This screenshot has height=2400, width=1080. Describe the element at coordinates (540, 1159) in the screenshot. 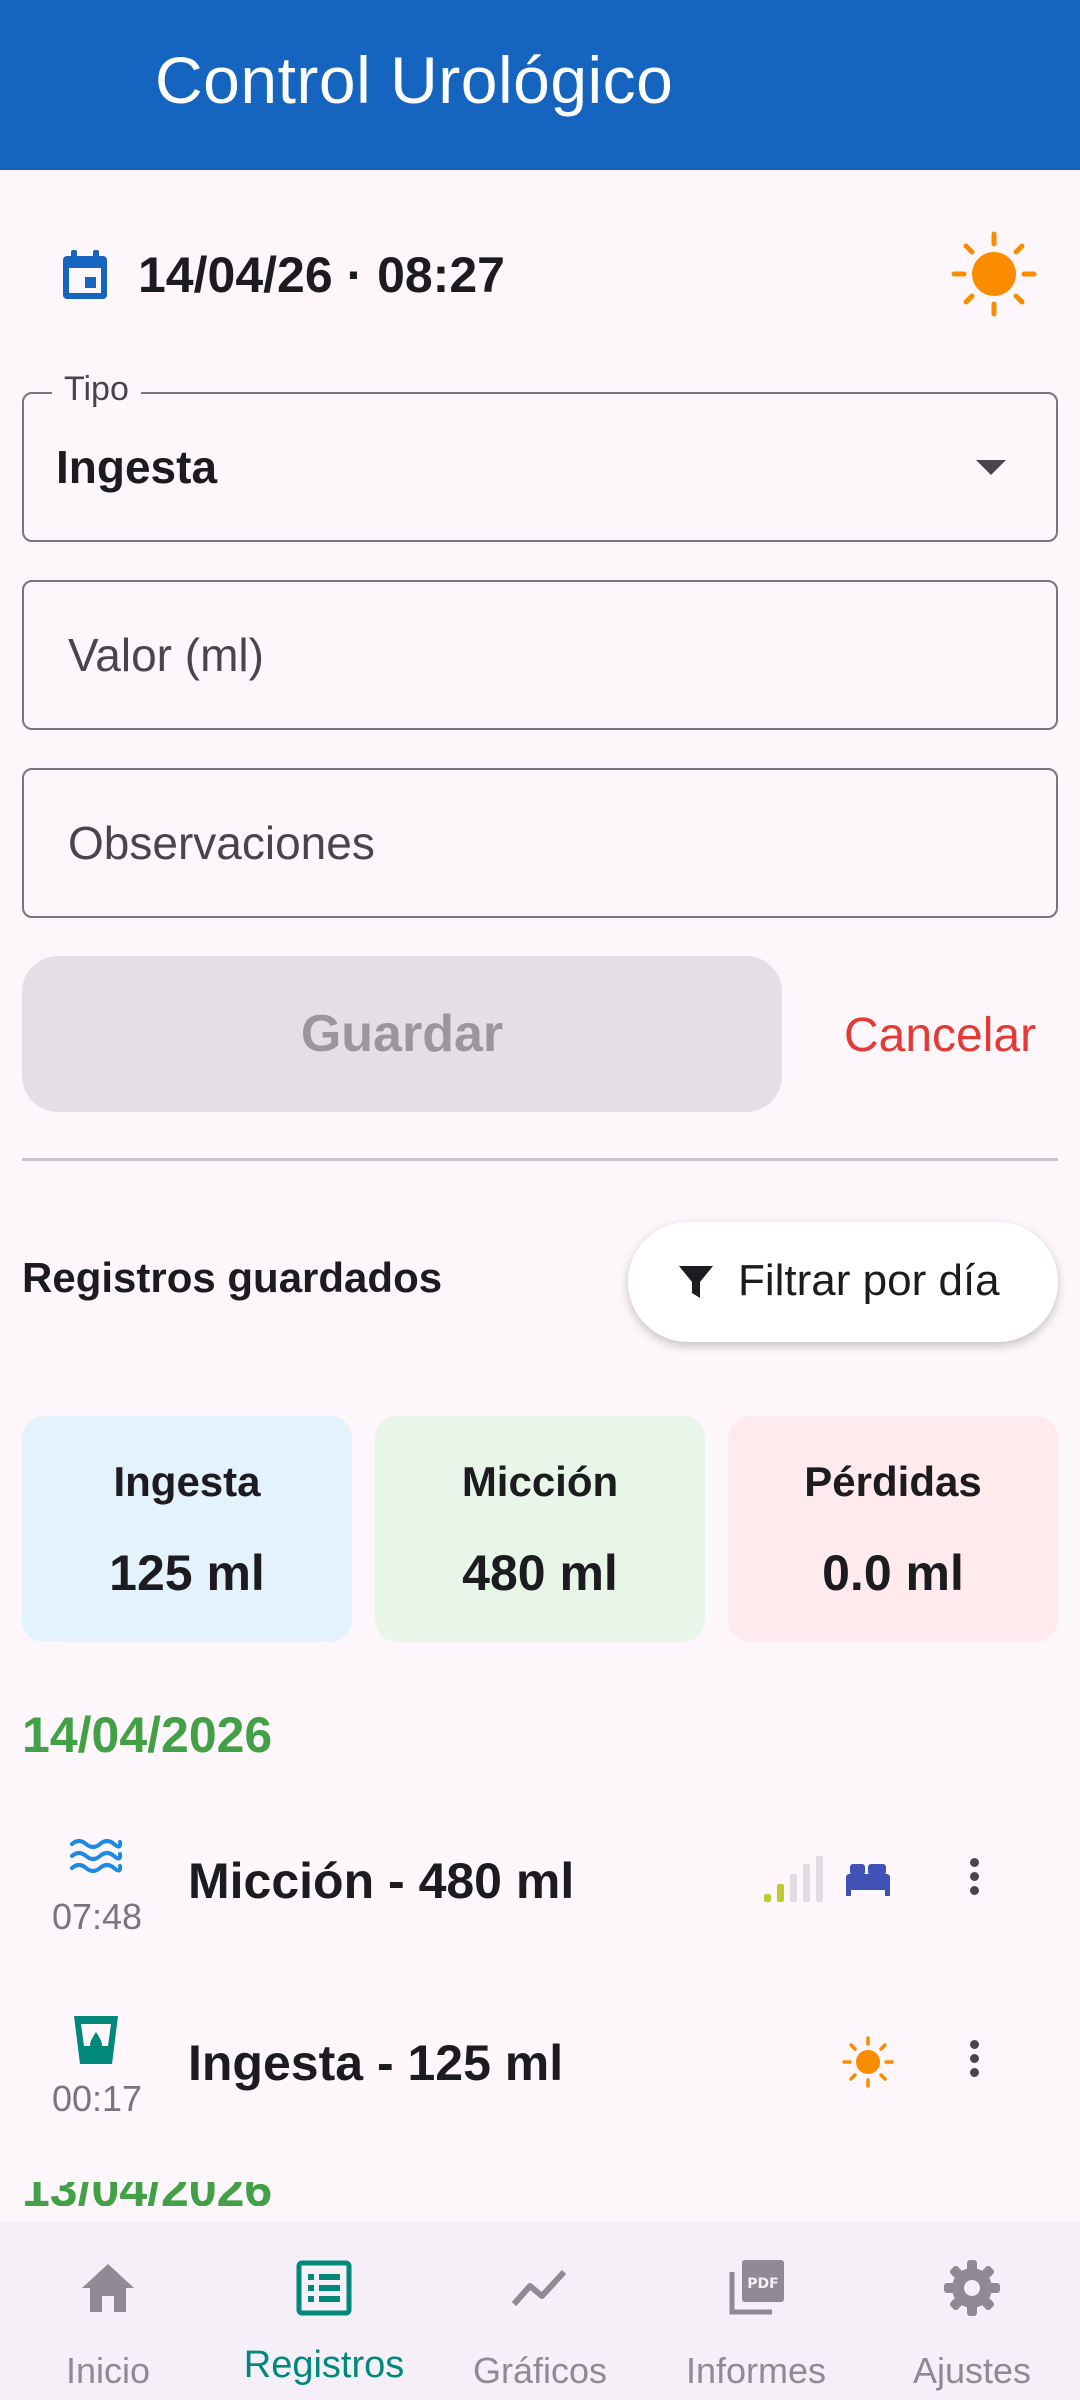

I see `divider` at that location.